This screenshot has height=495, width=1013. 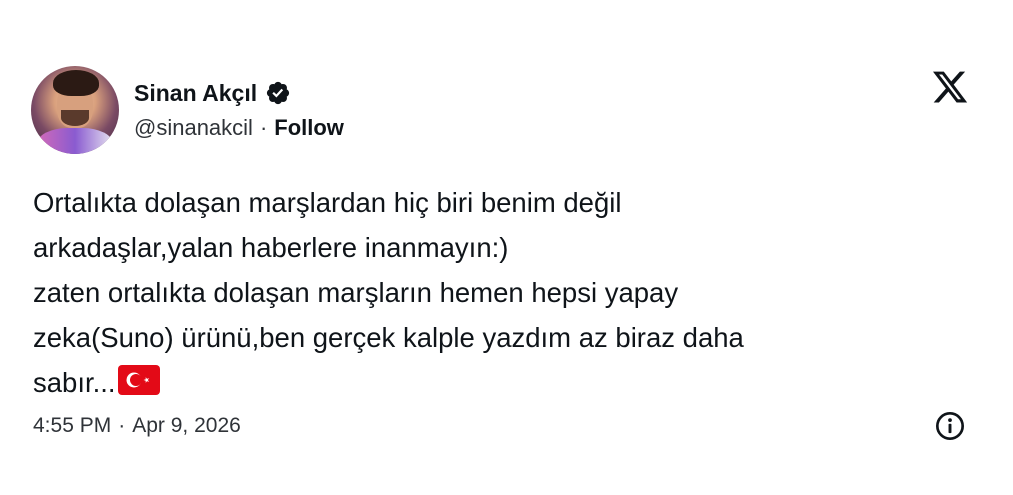 I want to click on avatar, so click(x=75, y=110).